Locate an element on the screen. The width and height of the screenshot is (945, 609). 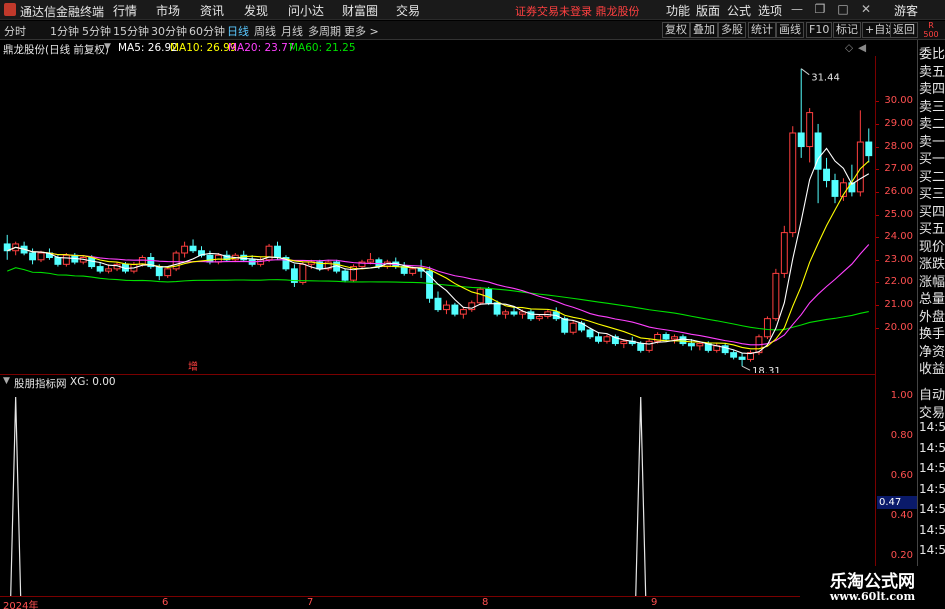
ma60-label: MA60: 21.25 is located at coordinates (322, 48).